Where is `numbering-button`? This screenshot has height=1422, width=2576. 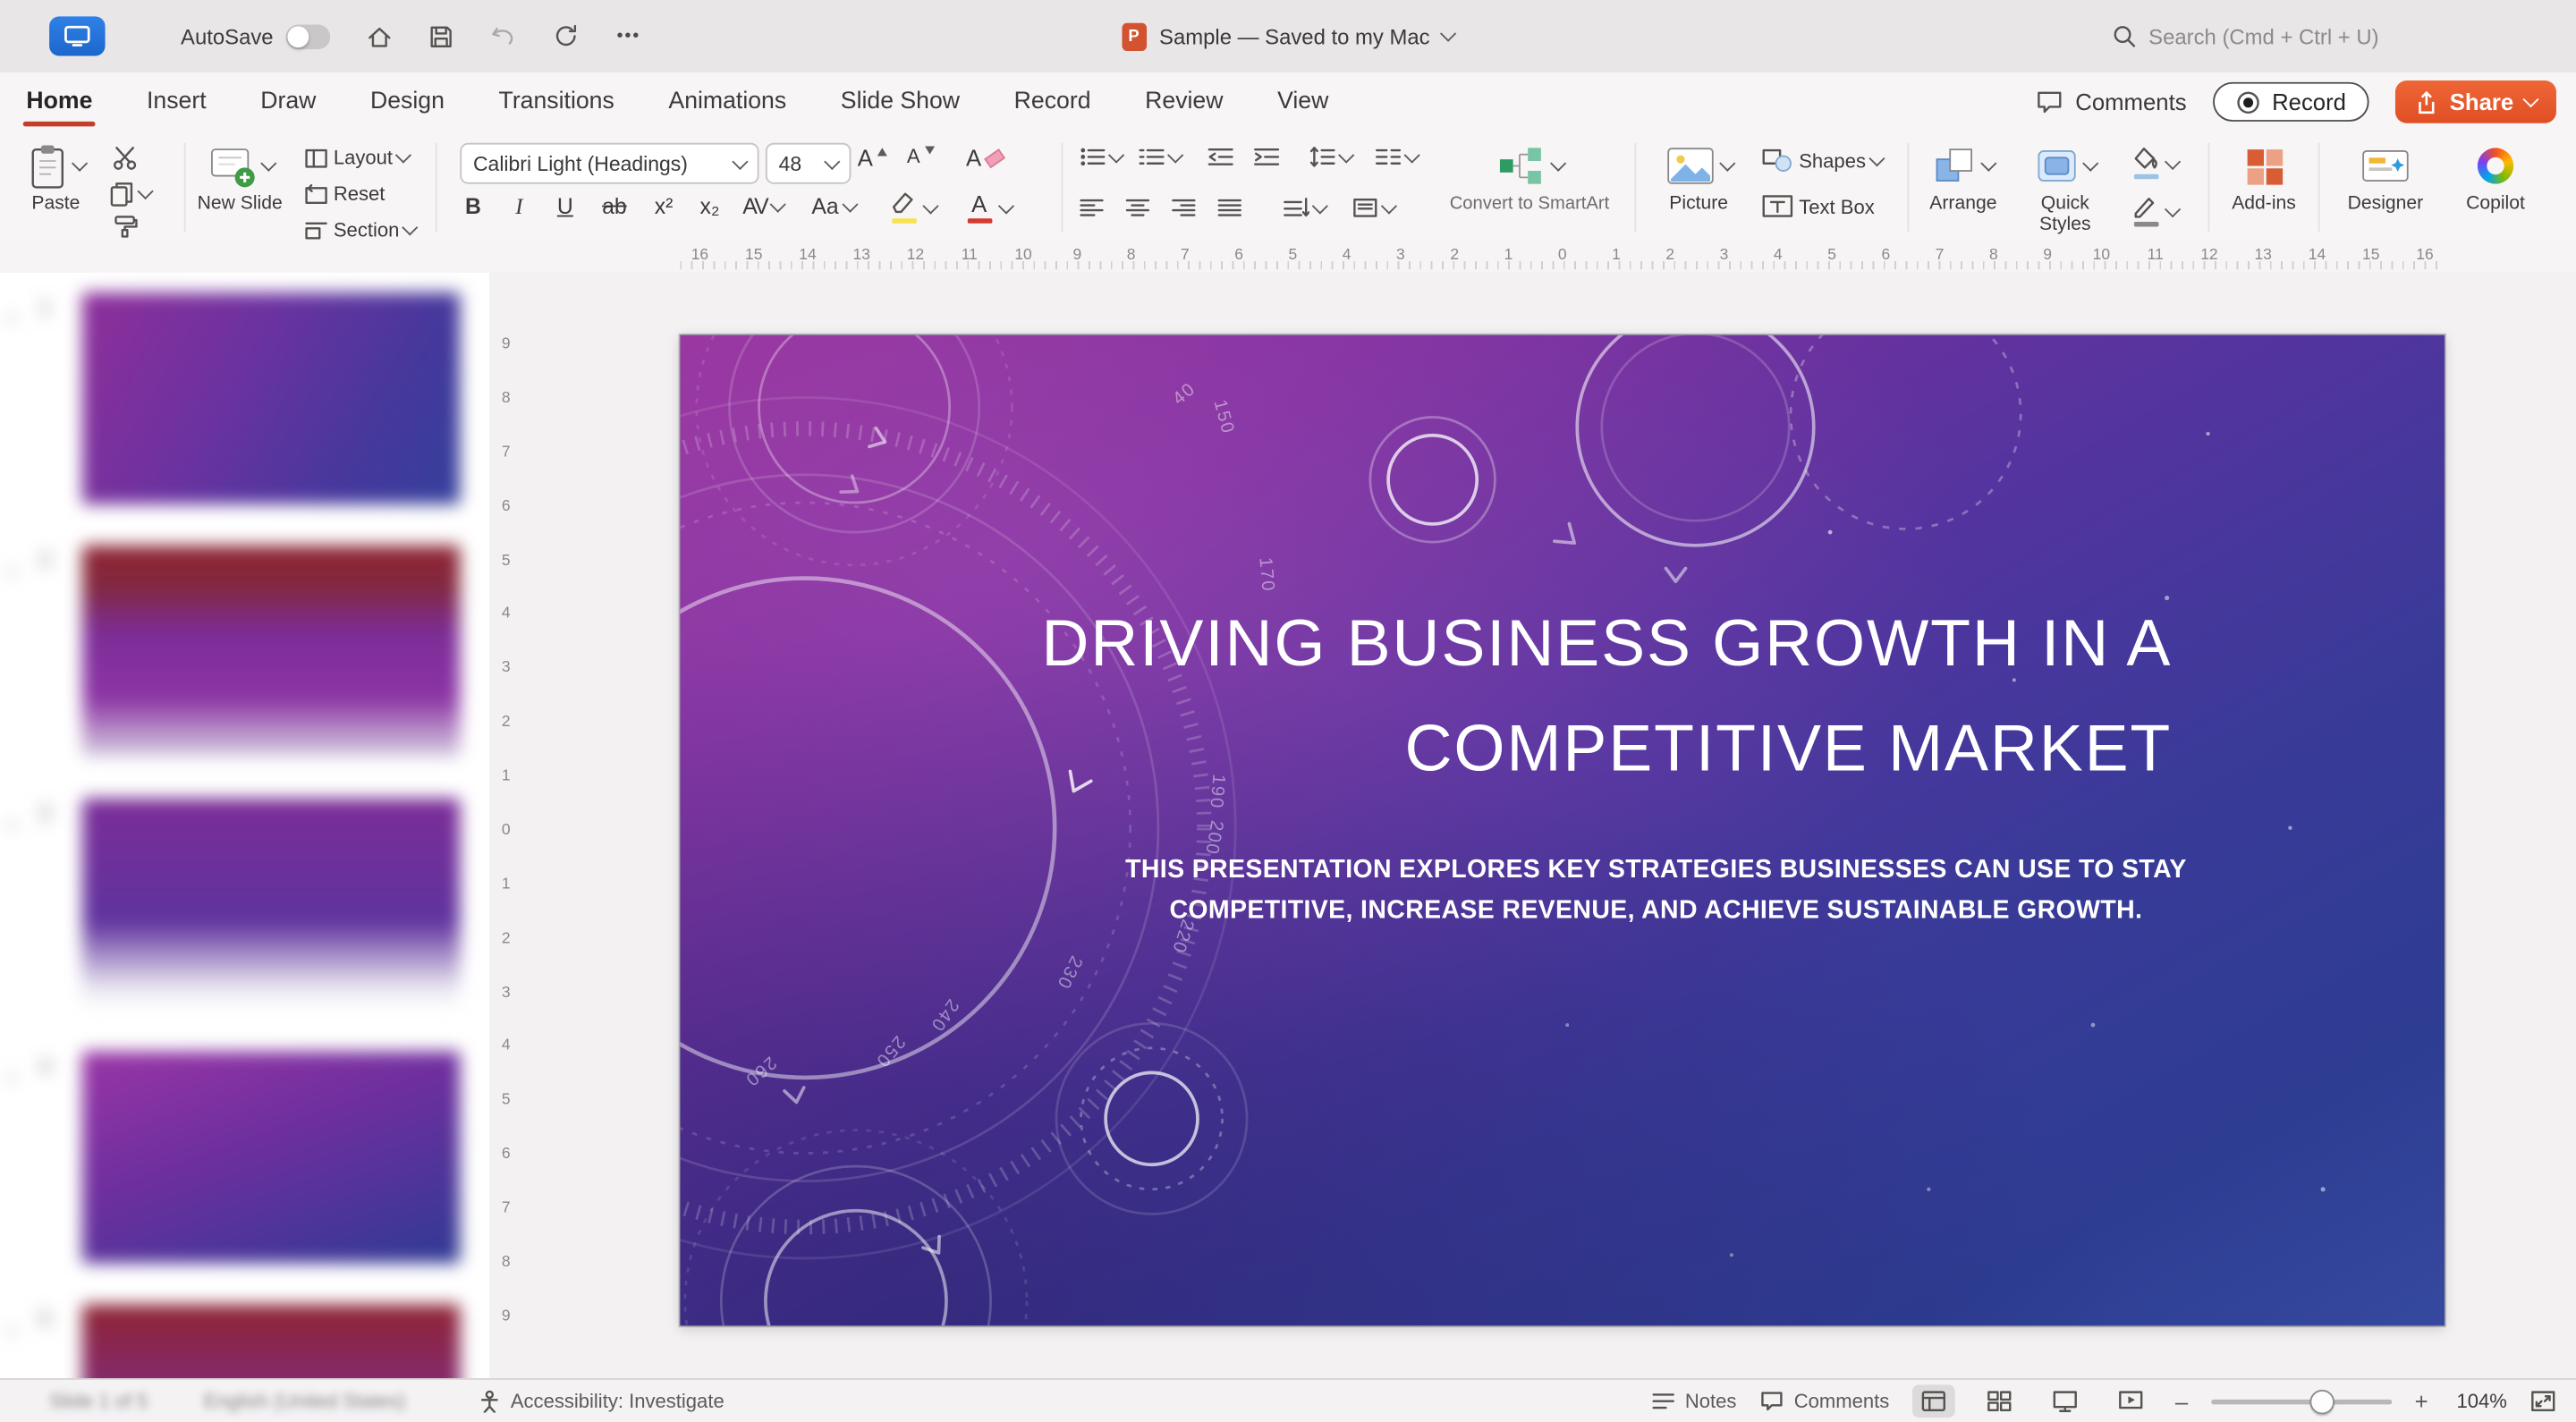 numbering-button is located at coordinates (1161, 156).